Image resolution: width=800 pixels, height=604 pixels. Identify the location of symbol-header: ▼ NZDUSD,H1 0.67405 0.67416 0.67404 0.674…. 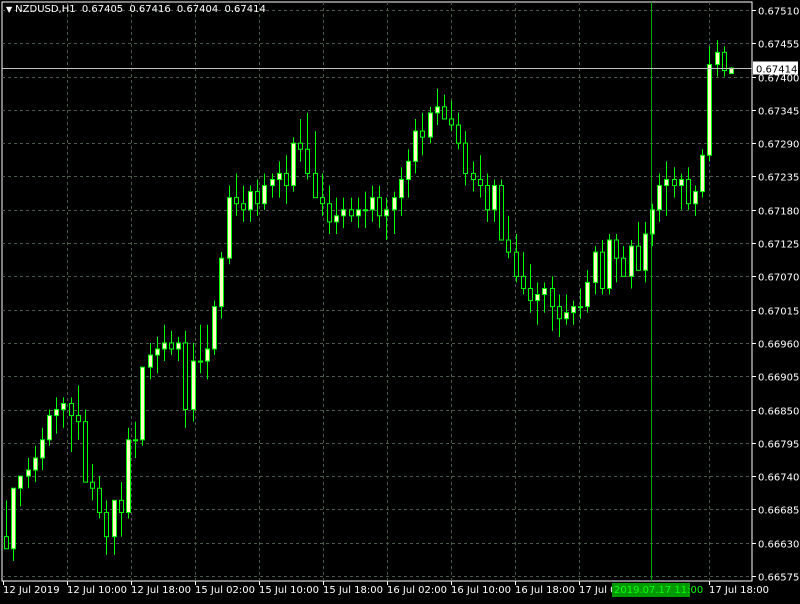
(137, 9).